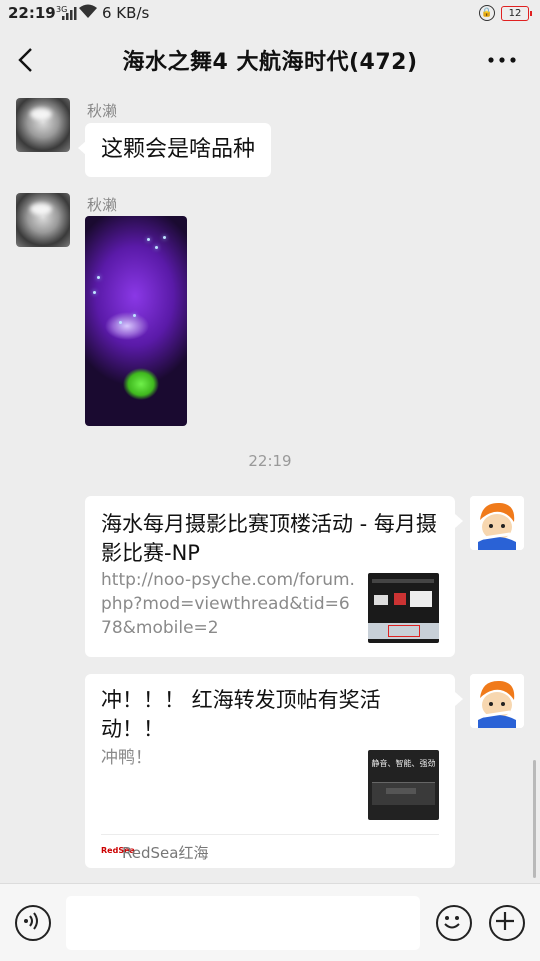  I want to click on net-speed: 6 KB/s, so click(126, 13).